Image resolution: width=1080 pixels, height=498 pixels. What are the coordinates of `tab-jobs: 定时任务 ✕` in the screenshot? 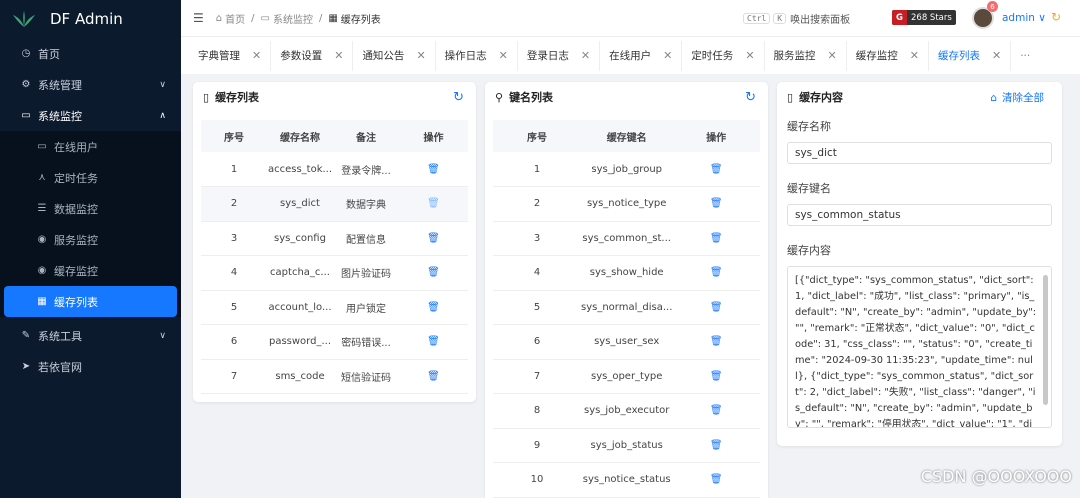 It's located at (723, 55).